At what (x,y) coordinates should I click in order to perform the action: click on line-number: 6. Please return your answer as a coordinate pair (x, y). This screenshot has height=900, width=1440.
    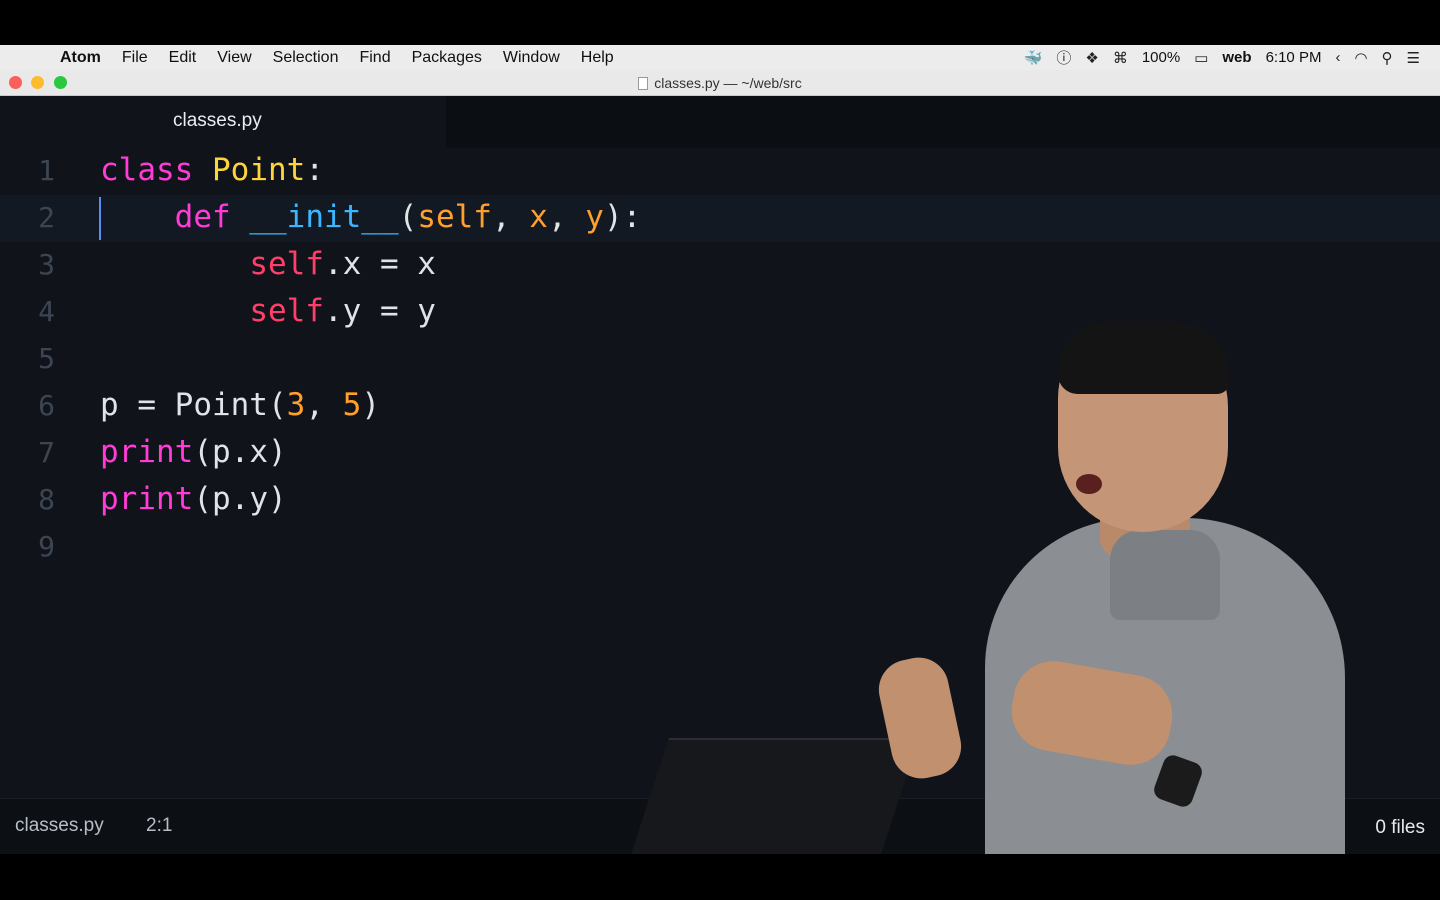
    Looking at the image, I should click on (46, 405).